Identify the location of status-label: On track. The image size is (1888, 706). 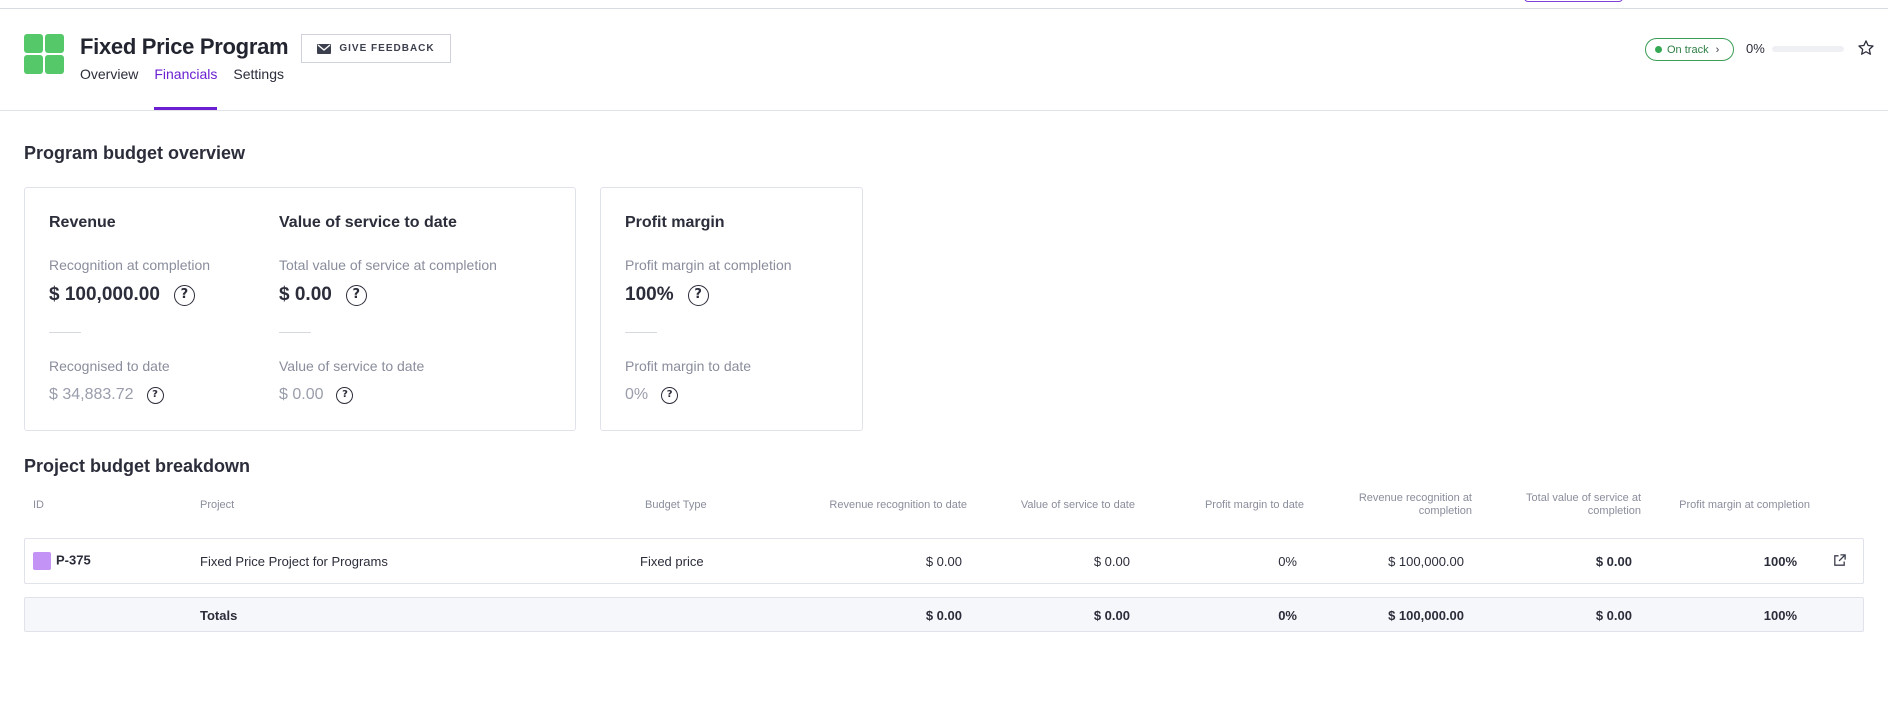
(1688, 49).